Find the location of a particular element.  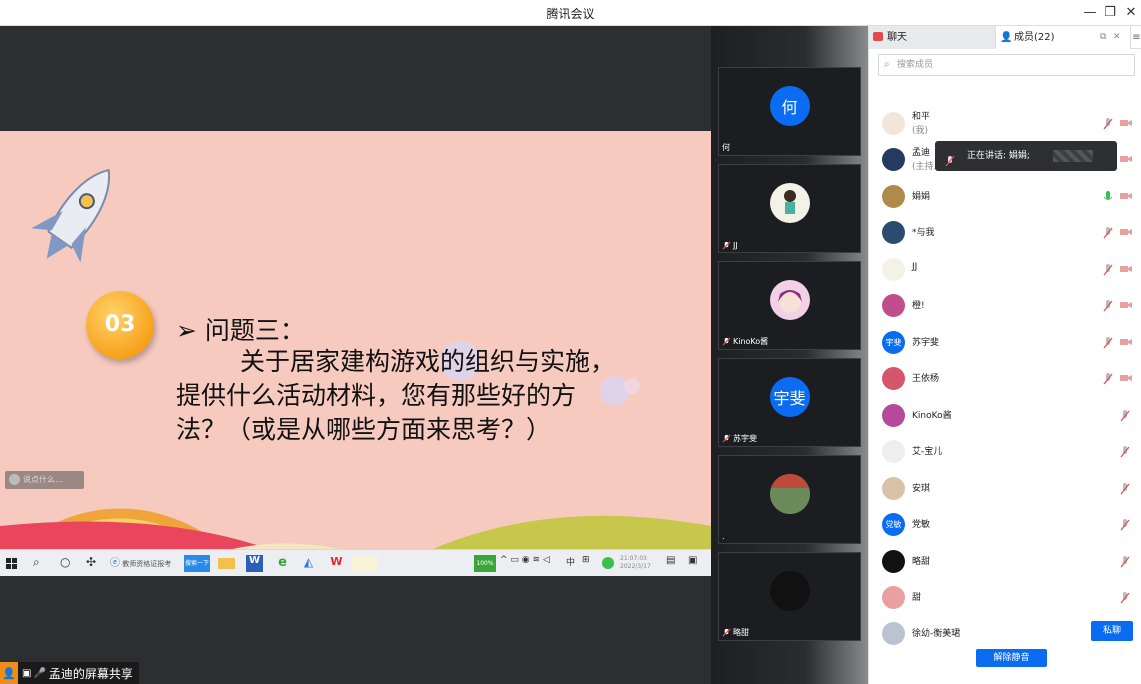

question-number-badge: 03 is located at coordinates (120, 325).